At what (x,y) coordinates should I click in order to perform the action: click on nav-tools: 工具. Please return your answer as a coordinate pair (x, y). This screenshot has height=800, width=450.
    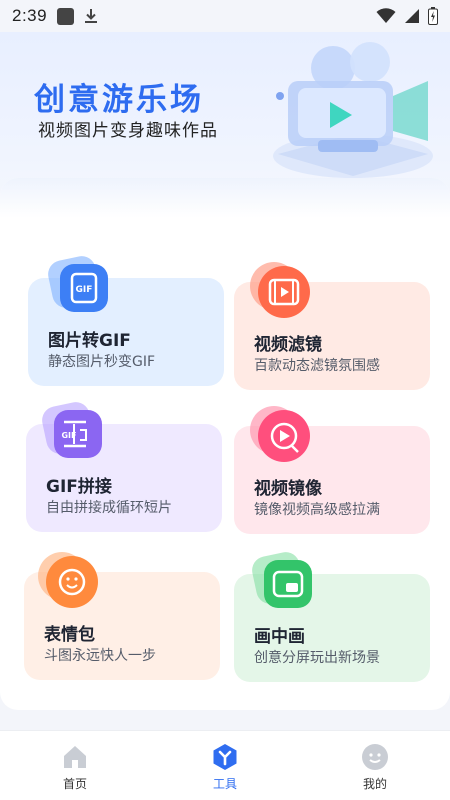
    Looking at the image, I should click on (225, 765).